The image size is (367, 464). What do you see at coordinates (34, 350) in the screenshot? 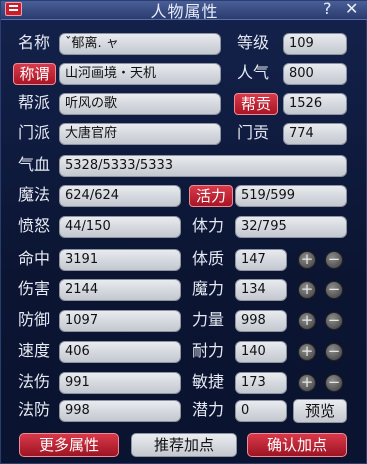
I see `speed-label: 速度` at bounding box center [34, 350].